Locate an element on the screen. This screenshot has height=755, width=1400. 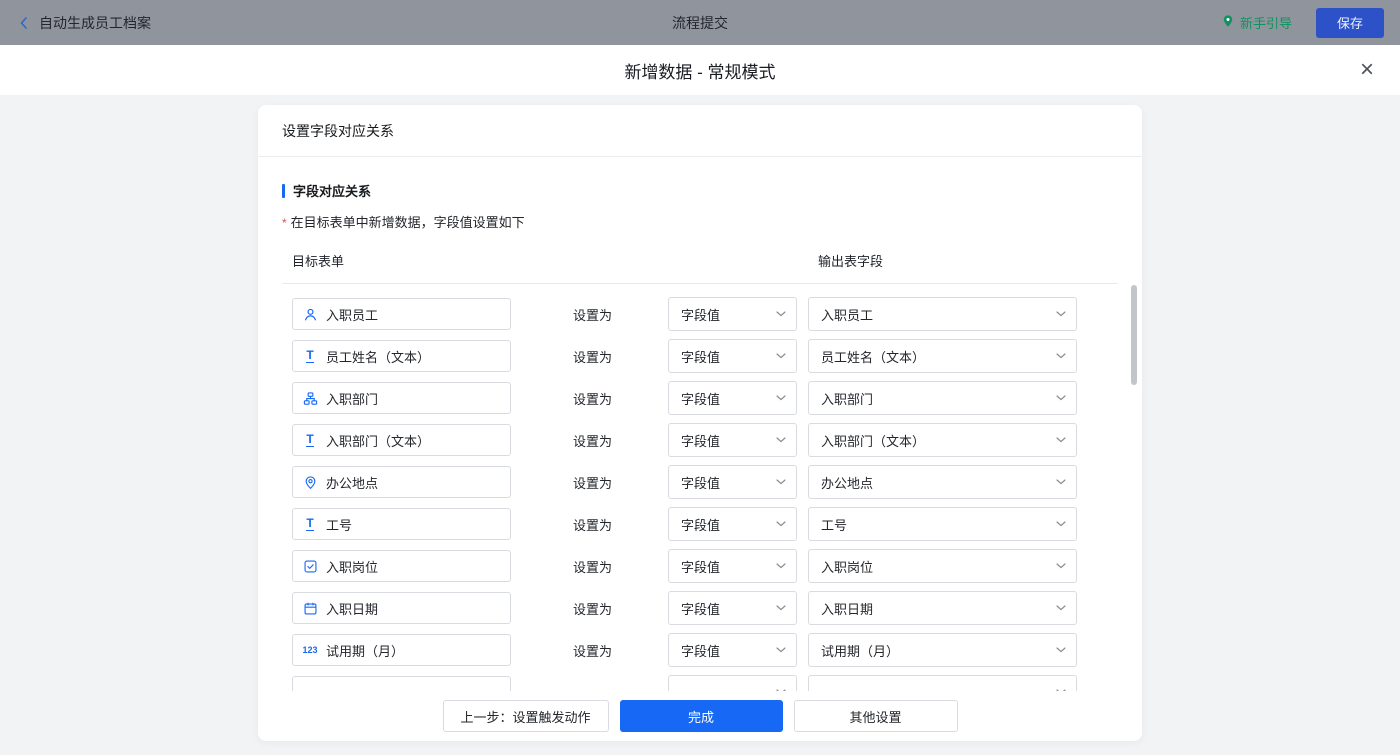
beginner-guide-link: 新手引导 is located at coordinates (1256, 22).